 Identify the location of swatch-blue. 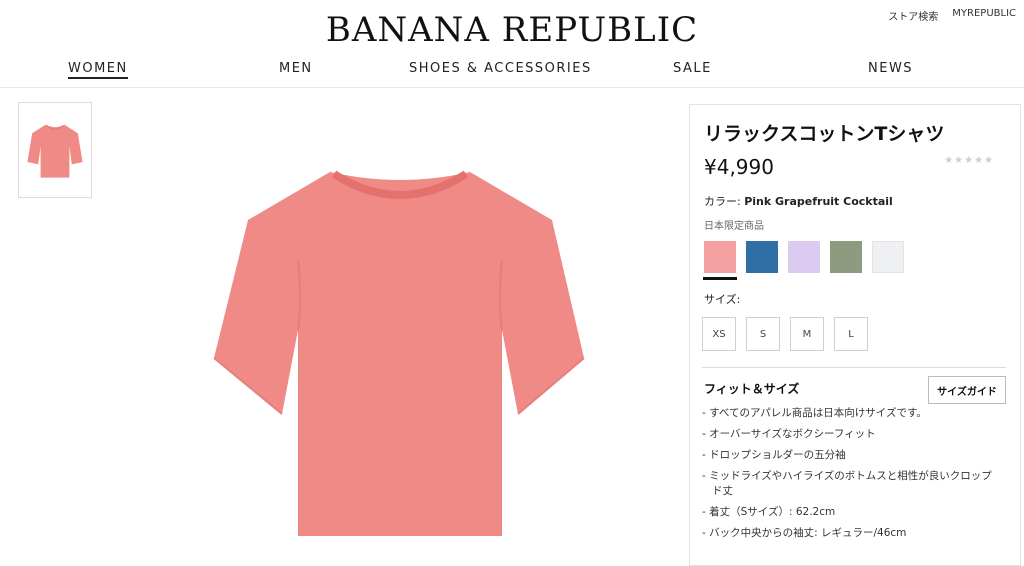
(762, 257).